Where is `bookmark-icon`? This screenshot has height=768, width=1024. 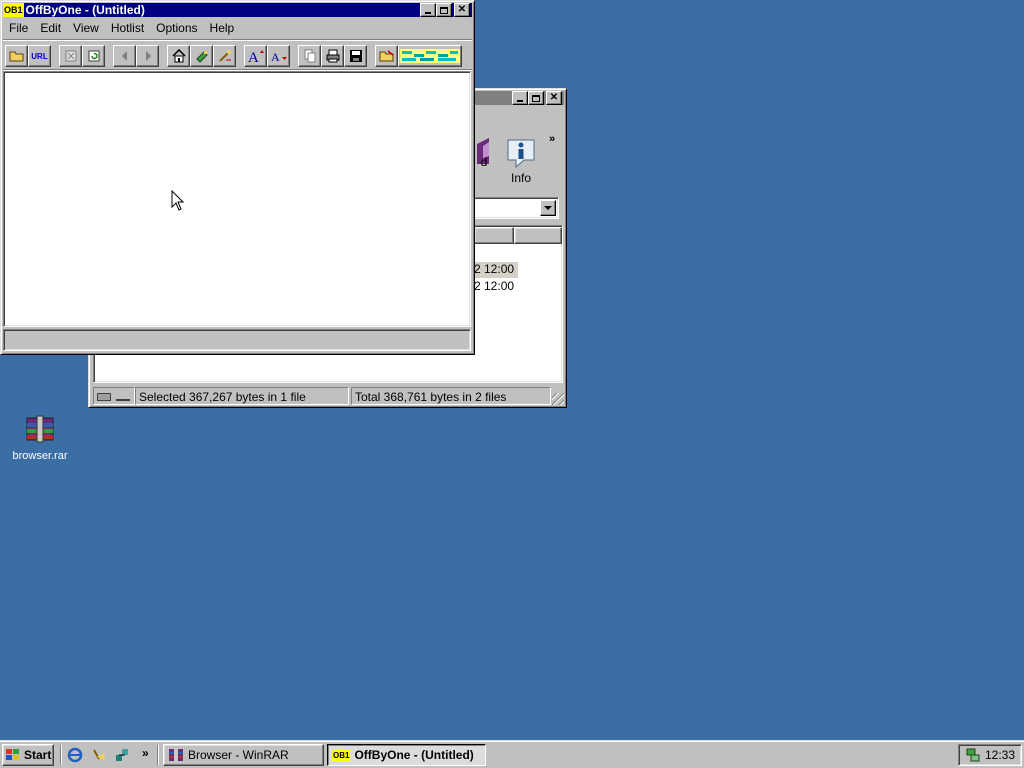 bookmark-icon is located at coordinates (201, 57).